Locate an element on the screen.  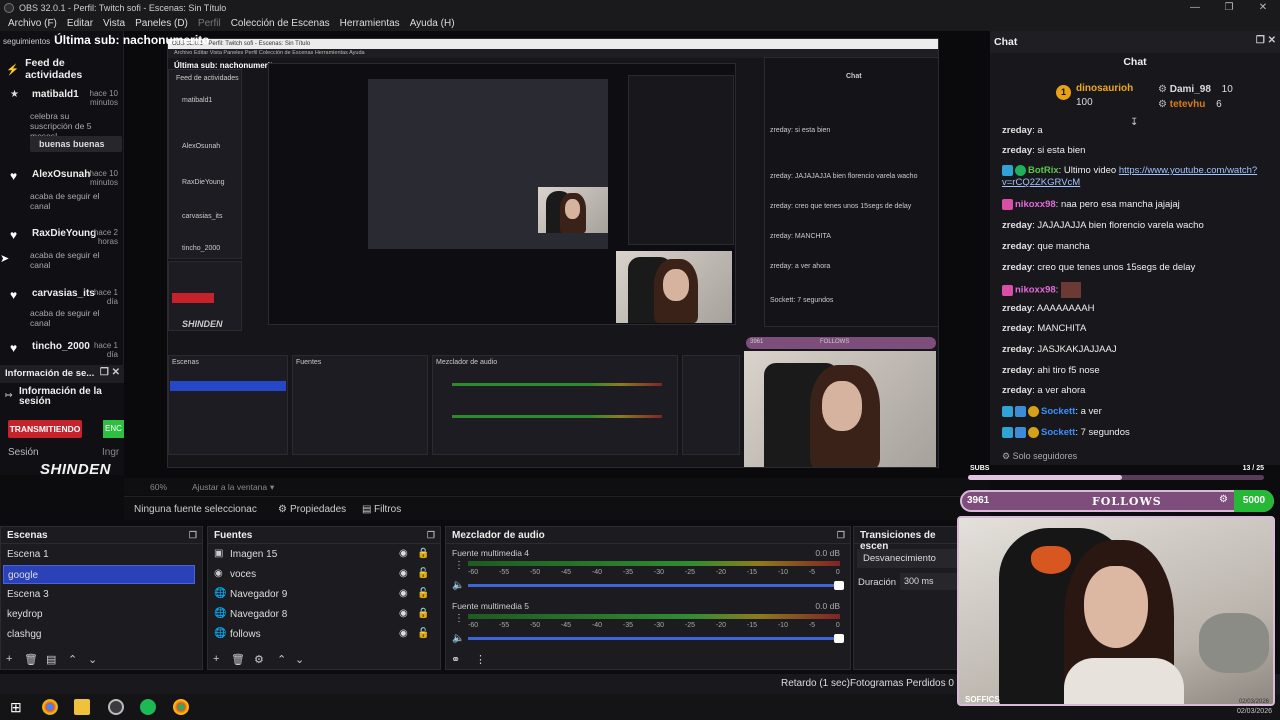
nested-feed-name: matibald1 is located at coordinates (197, 100).